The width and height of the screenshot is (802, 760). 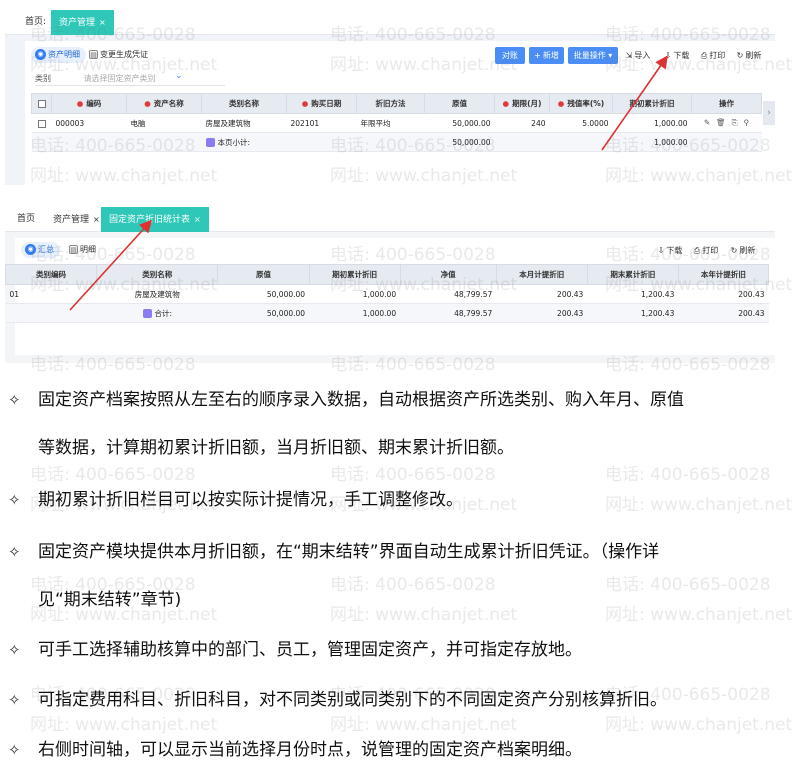 What do you see at coordinates (546, 55) in the screenshot?
I see `add-button: + 新增` at bounding box center [546, 55].